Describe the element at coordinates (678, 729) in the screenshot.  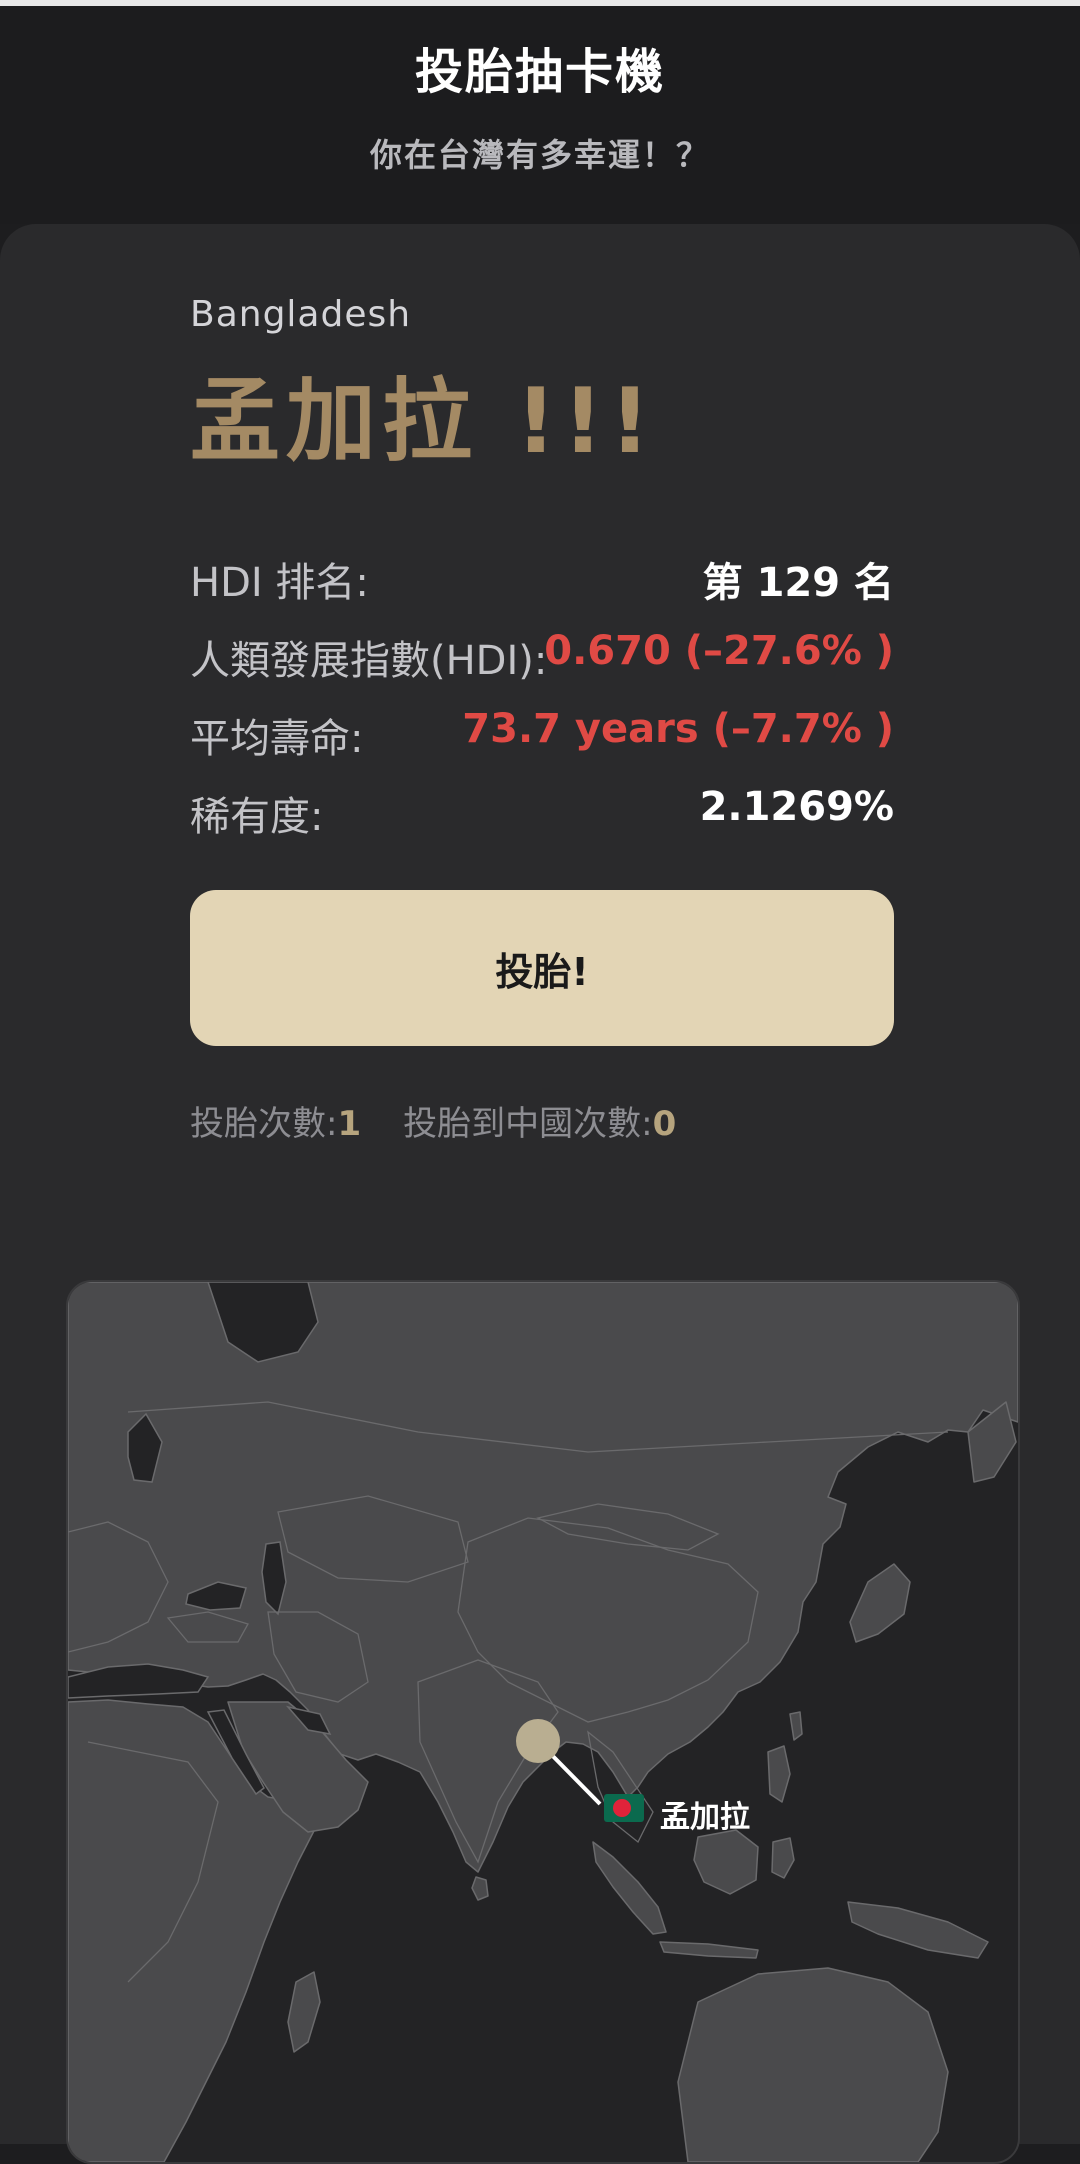
I see `life-expectancy-value: 73.7 years (–7.7% )` at that location.